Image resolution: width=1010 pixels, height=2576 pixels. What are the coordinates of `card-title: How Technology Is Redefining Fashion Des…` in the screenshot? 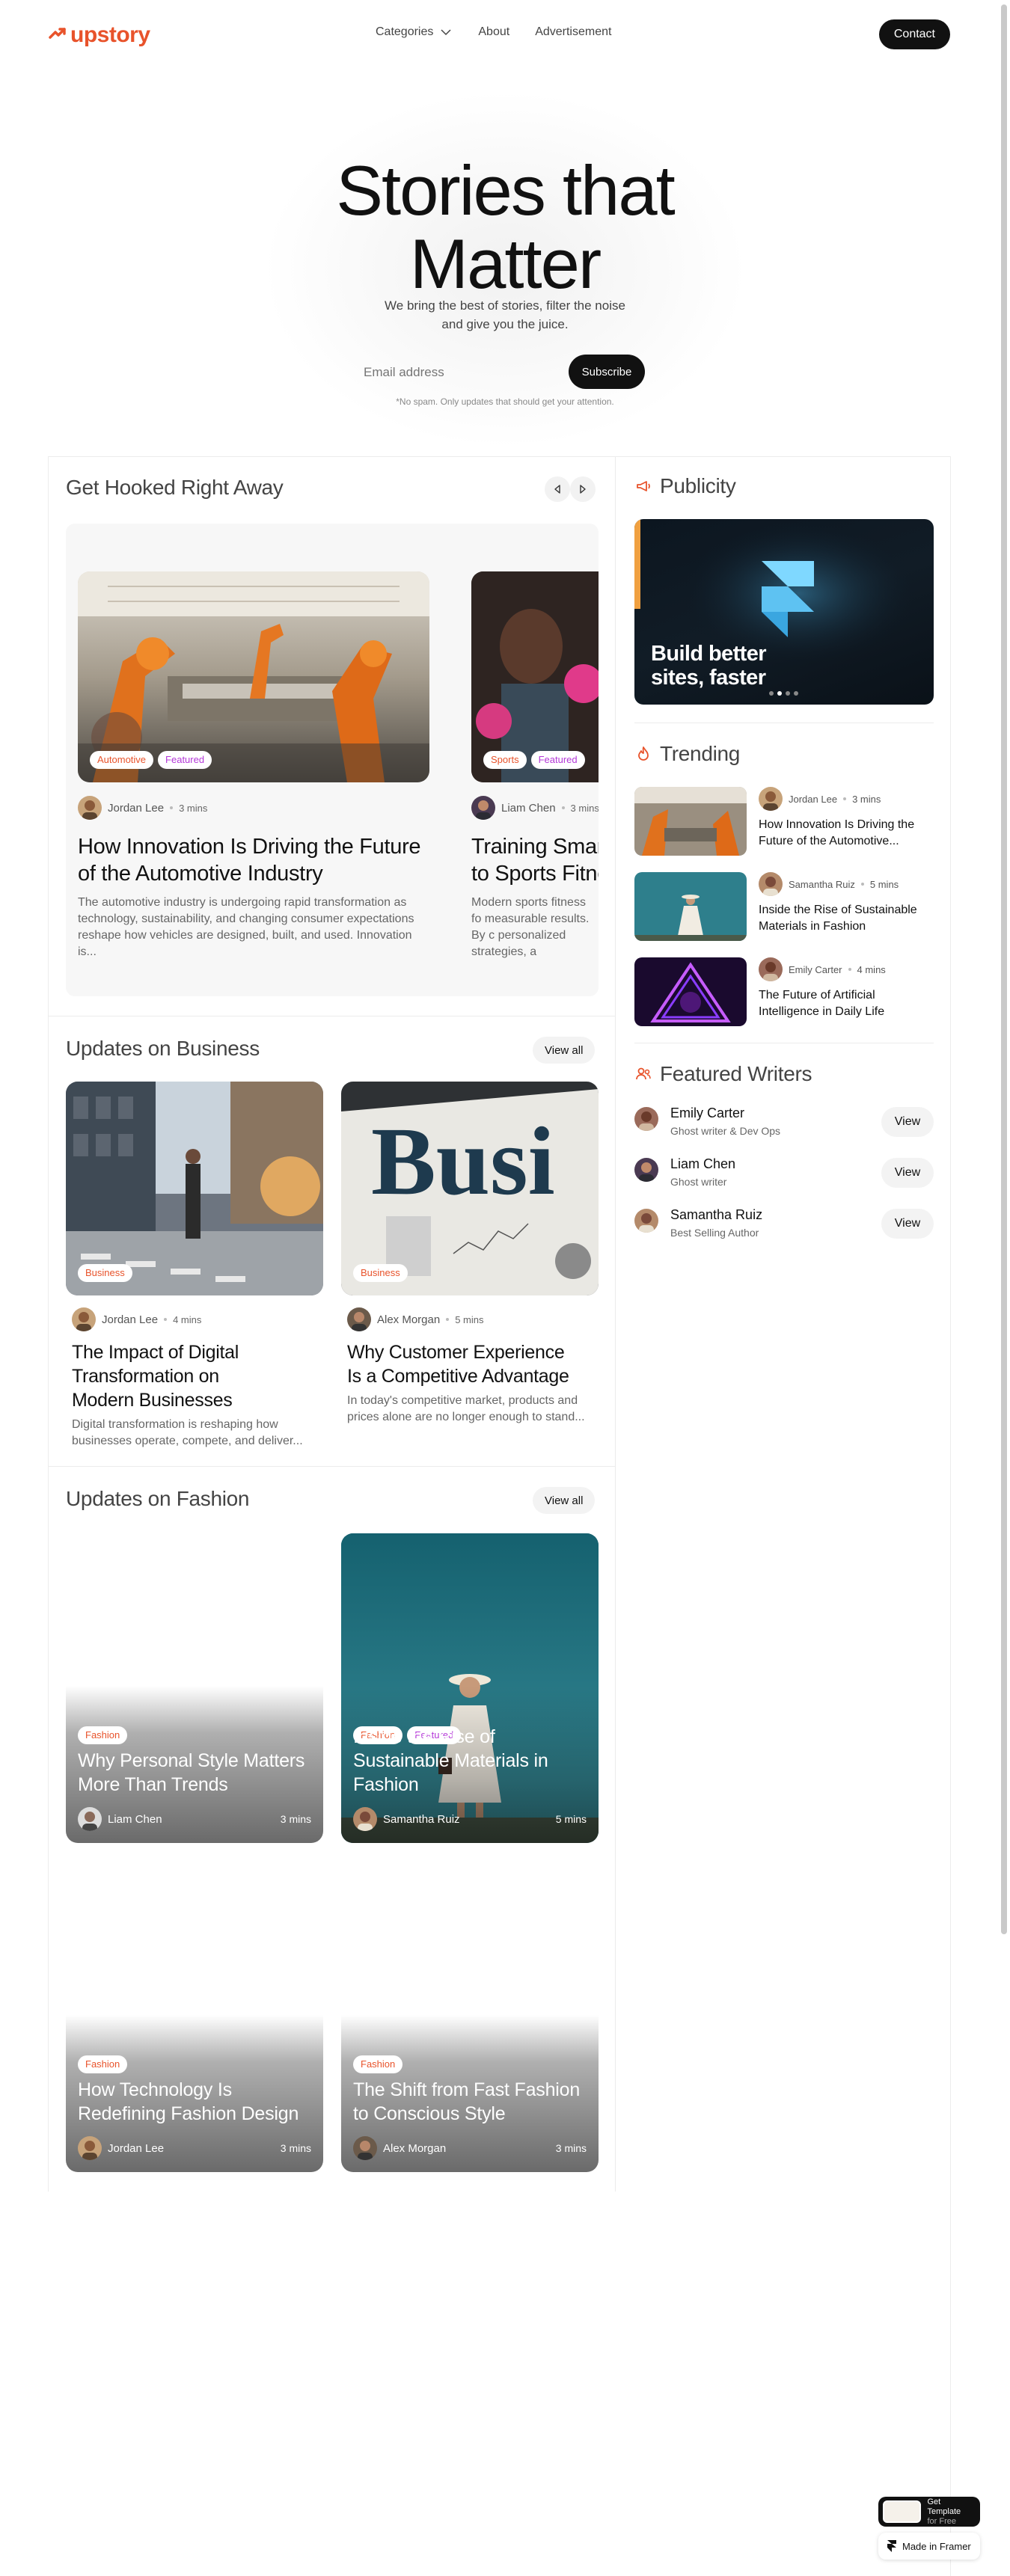 It's located at (194, 2102).